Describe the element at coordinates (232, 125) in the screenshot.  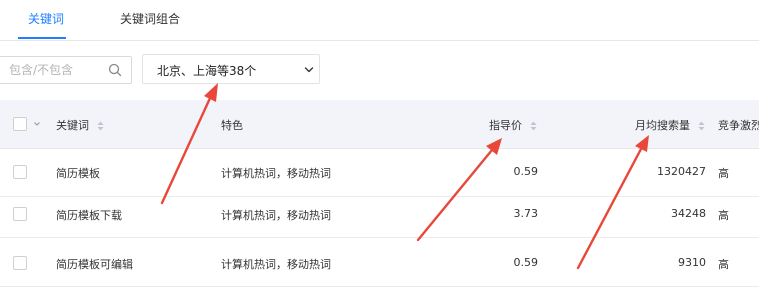
I see `column-header-feature: 特色` at that location.